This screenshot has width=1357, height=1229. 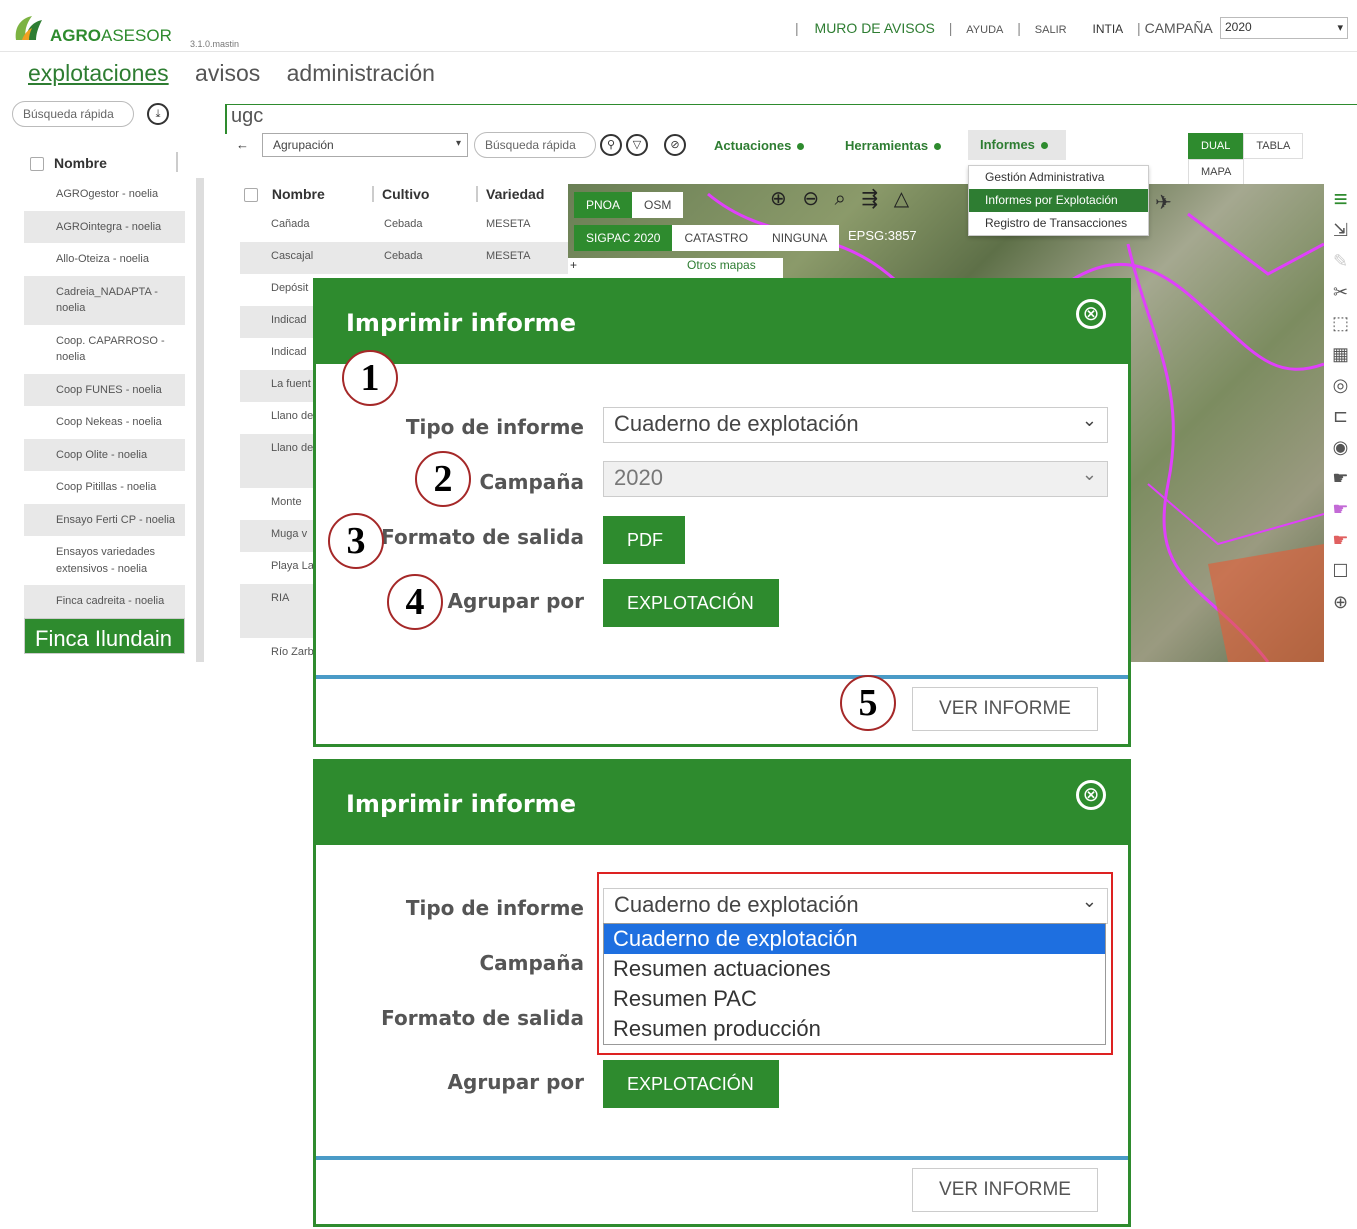 What do you see at coordinates (722, 322) in the screenshot?
I see `modal-title: Imprimir informe` at bounding box center [722, 322].